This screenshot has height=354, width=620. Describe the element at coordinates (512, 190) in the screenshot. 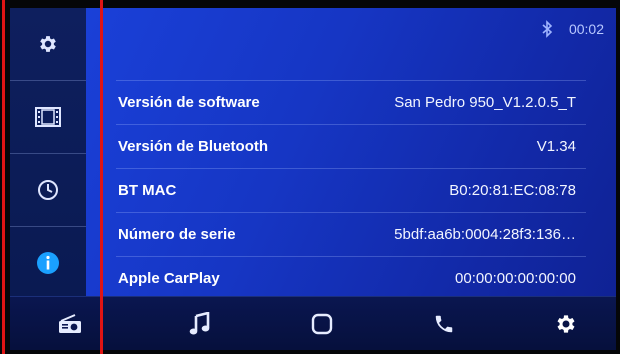

I see `info-value: B0:20:81:EC:08:78` at that location.